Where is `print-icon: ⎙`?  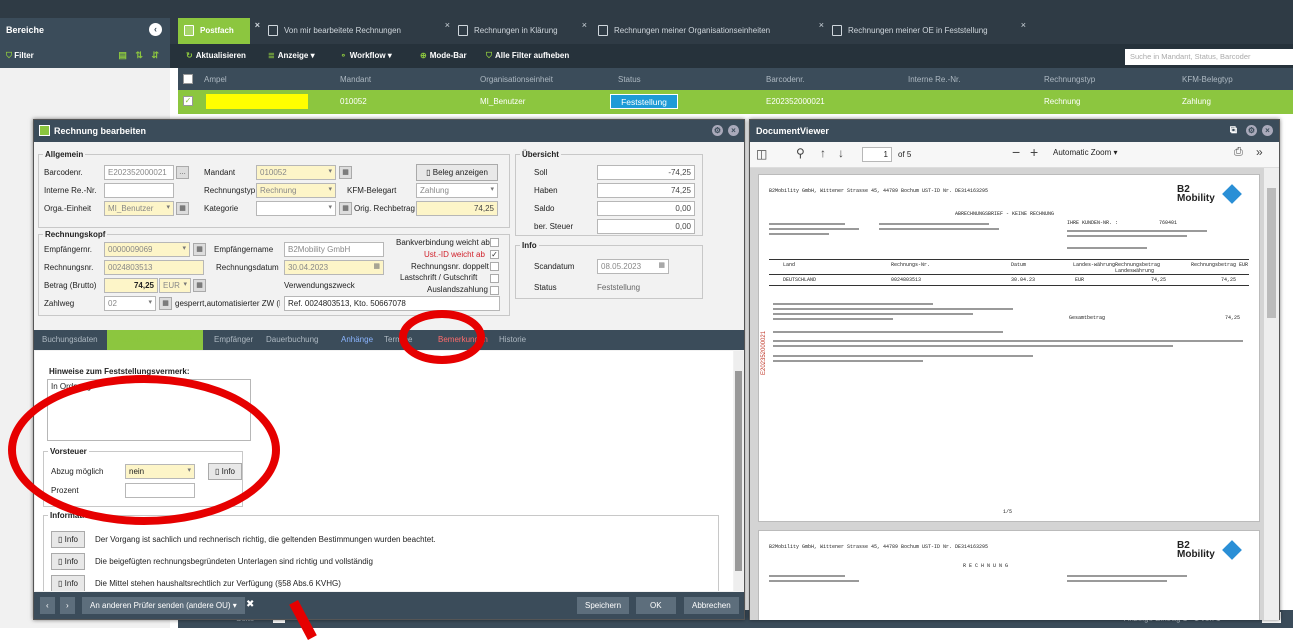 print-icon: ⎙ is located at coordinates (1238, 152).